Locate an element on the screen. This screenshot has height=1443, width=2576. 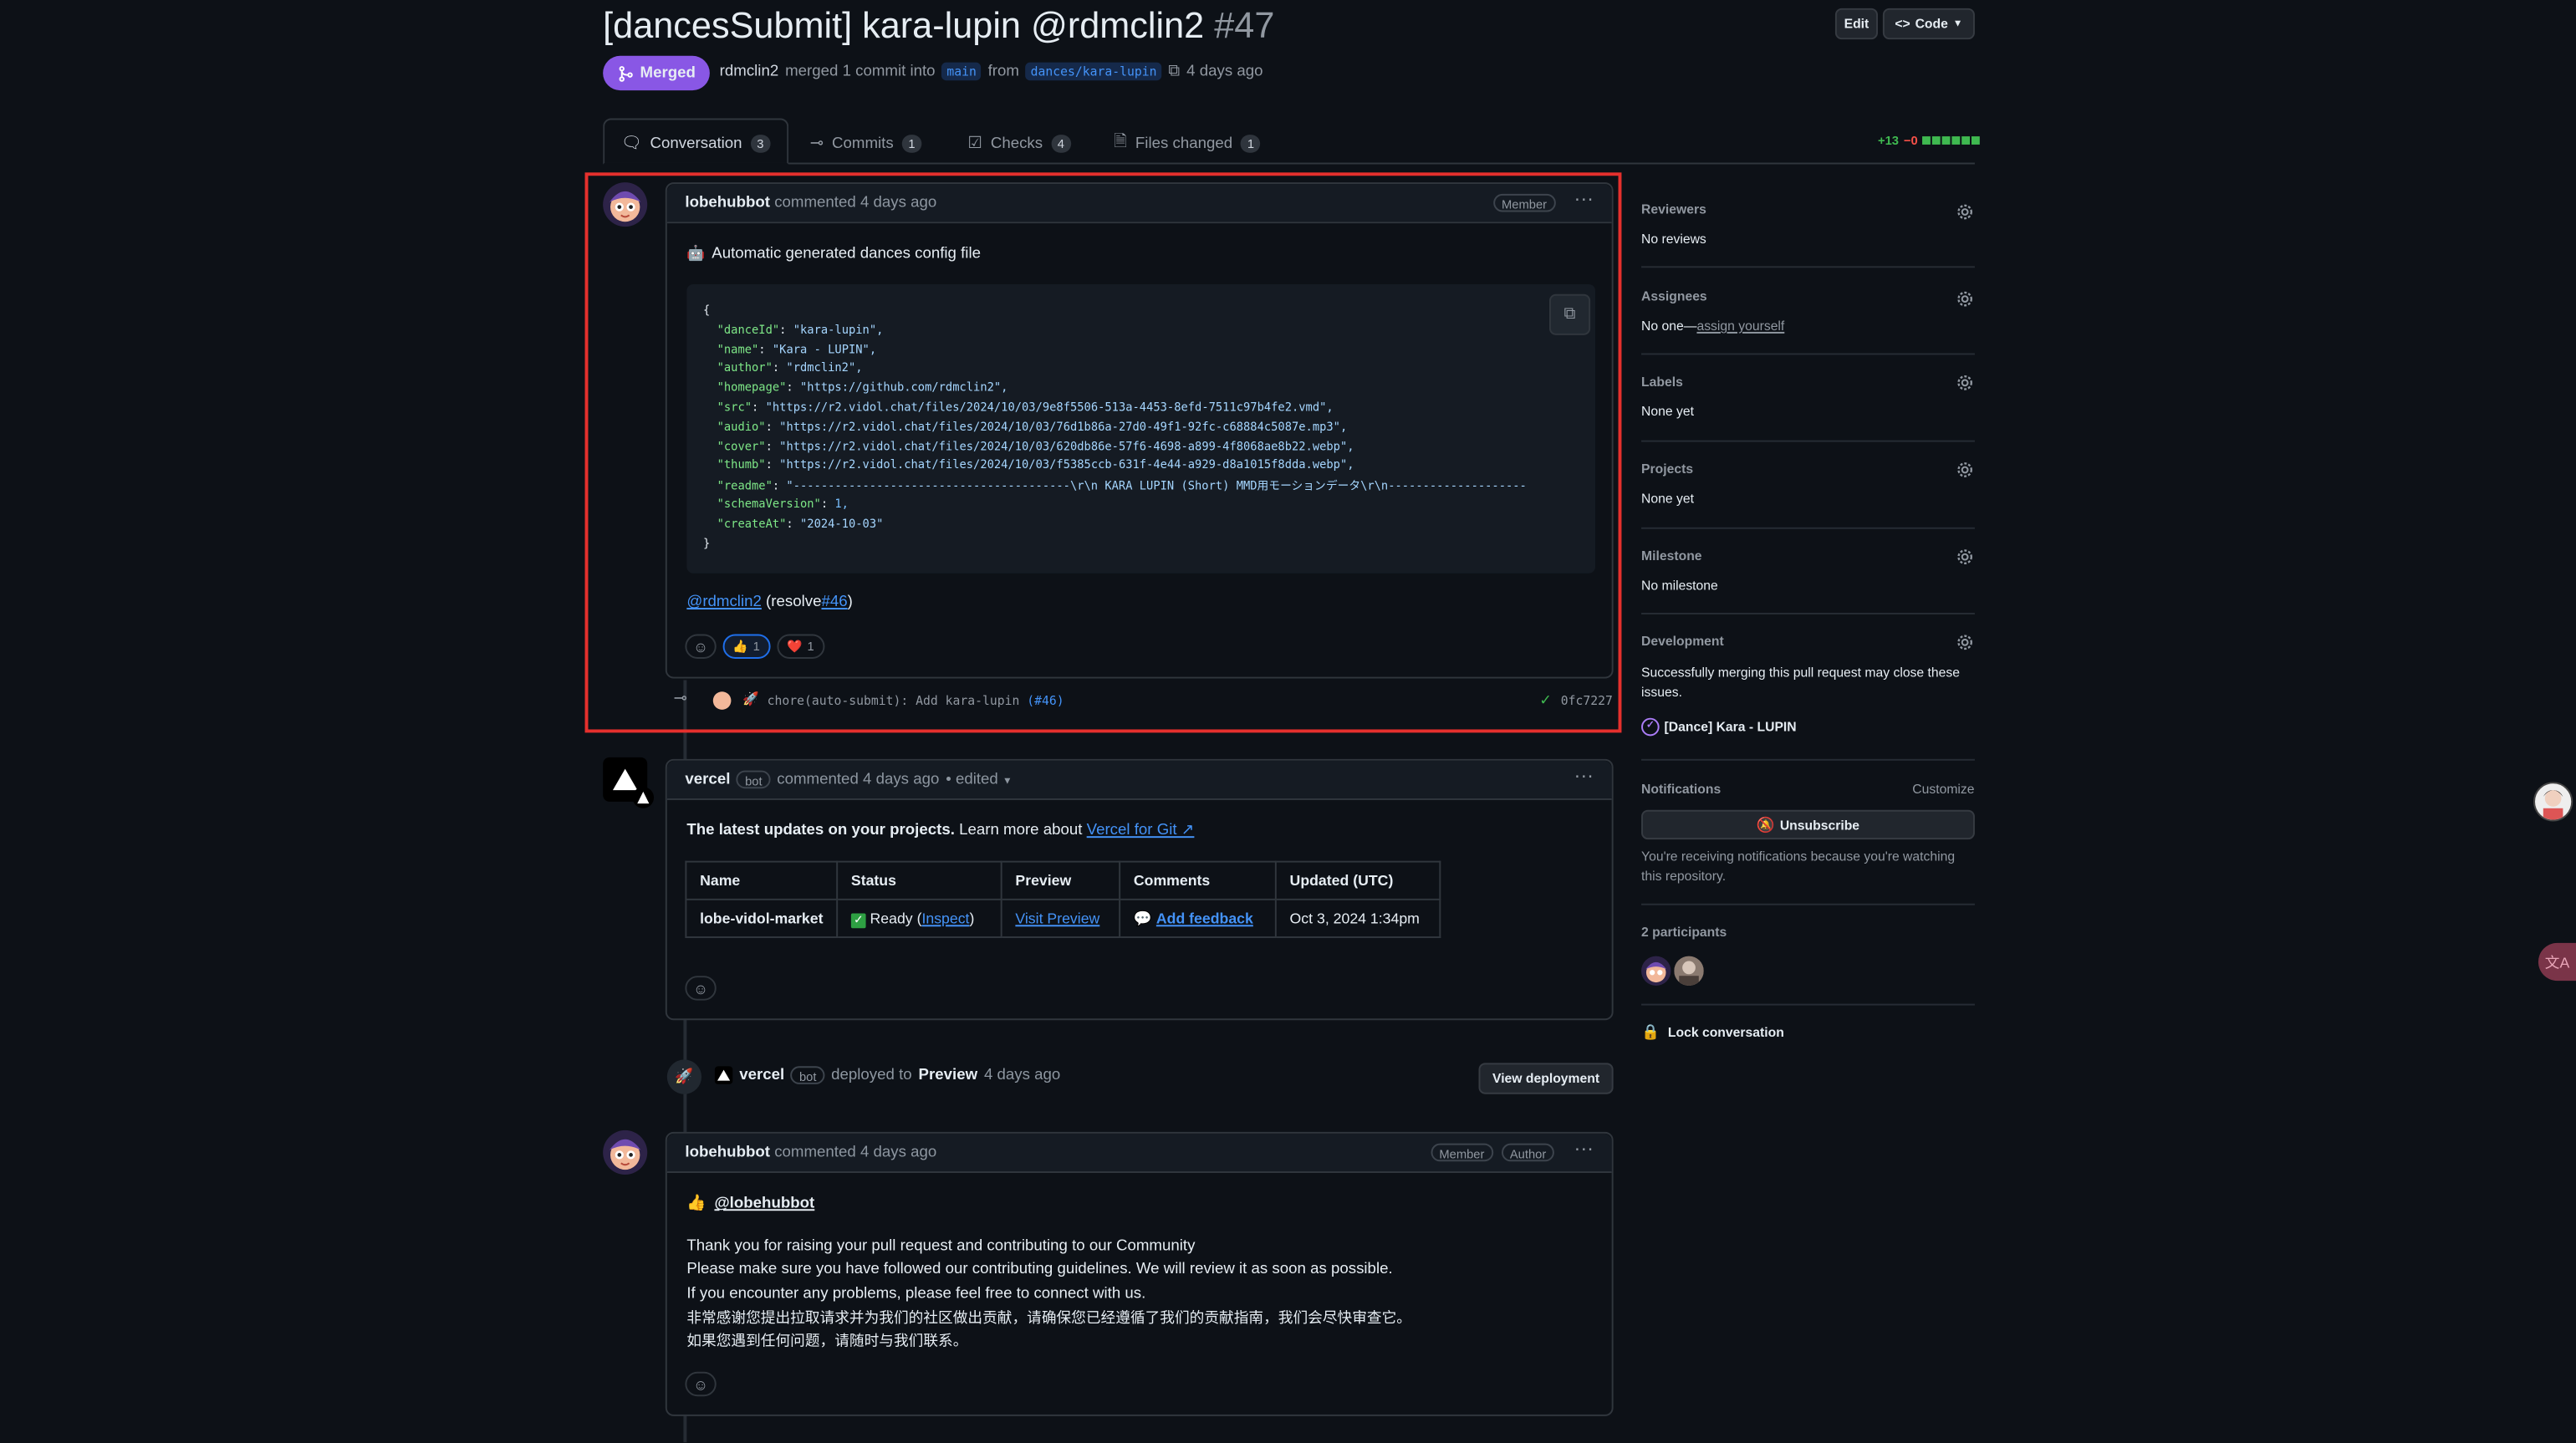
edited-dropdown: • edited ▼ is located at coordinates (979, 780).